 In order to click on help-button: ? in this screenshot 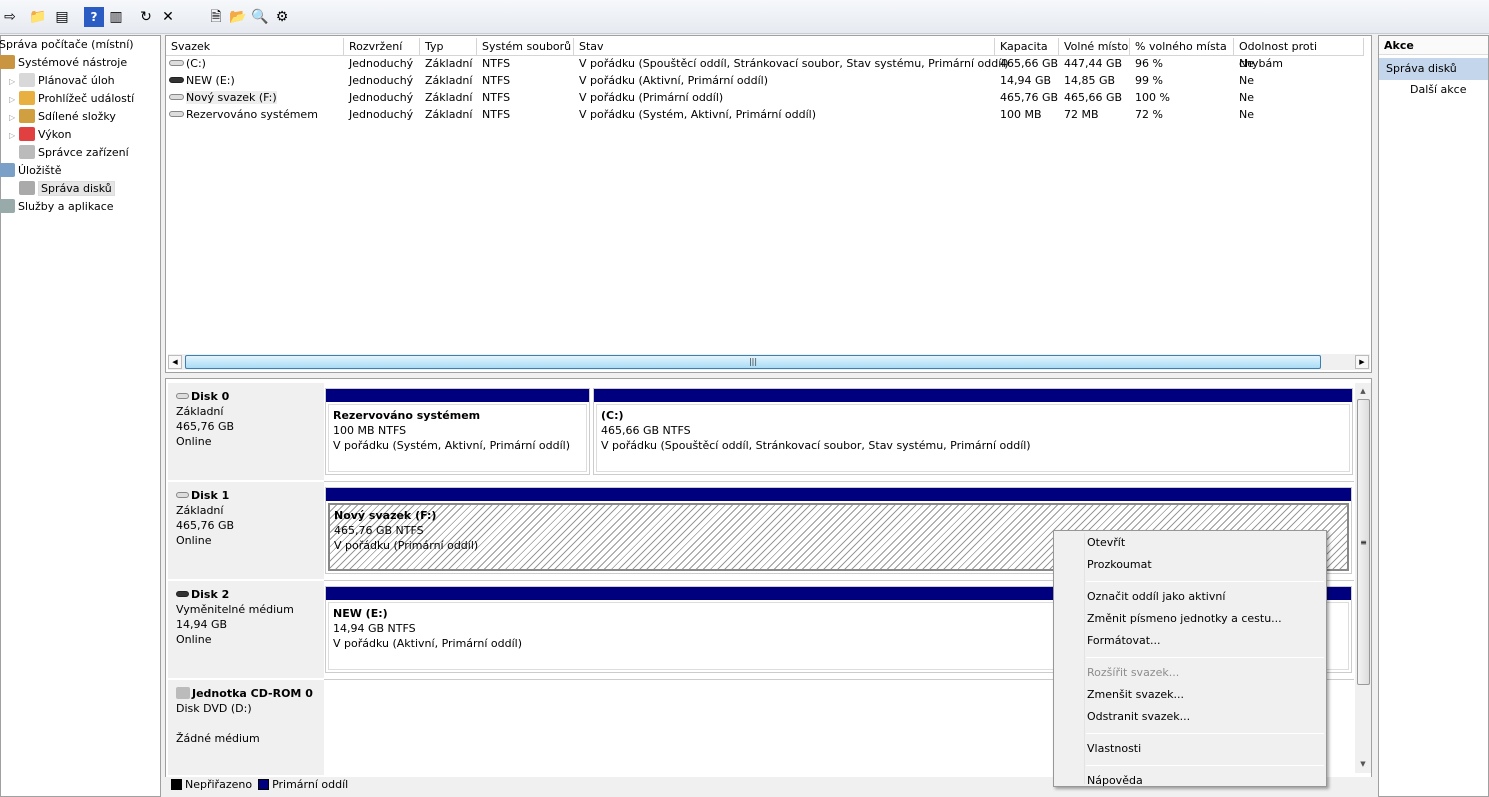, I will do `click(94, 17)`.